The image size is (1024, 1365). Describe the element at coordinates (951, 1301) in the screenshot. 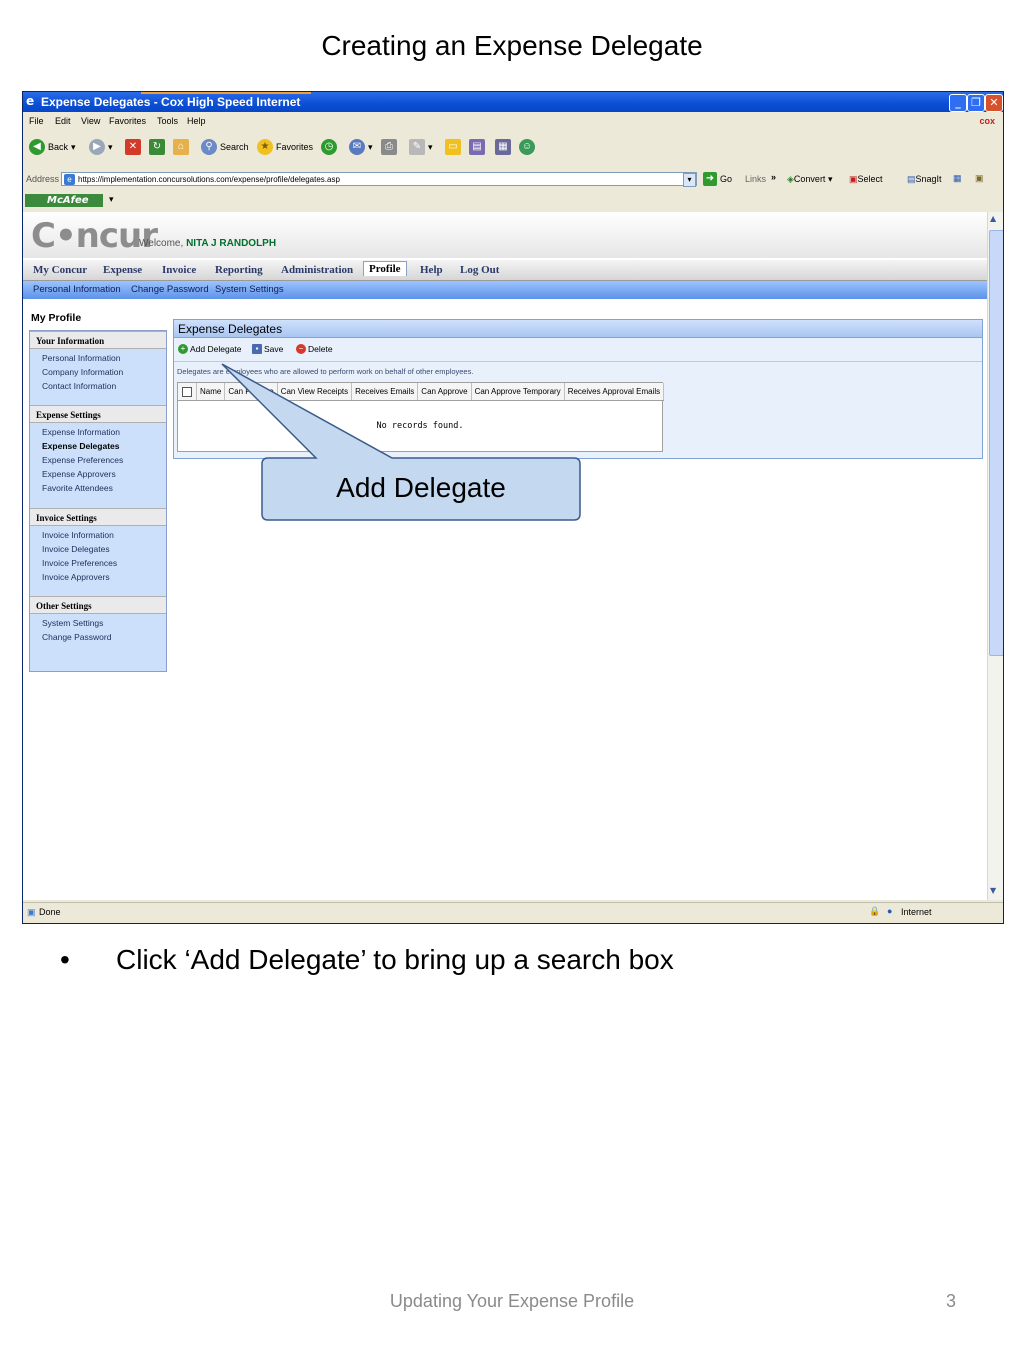

I see `page-number: 3` at that location.